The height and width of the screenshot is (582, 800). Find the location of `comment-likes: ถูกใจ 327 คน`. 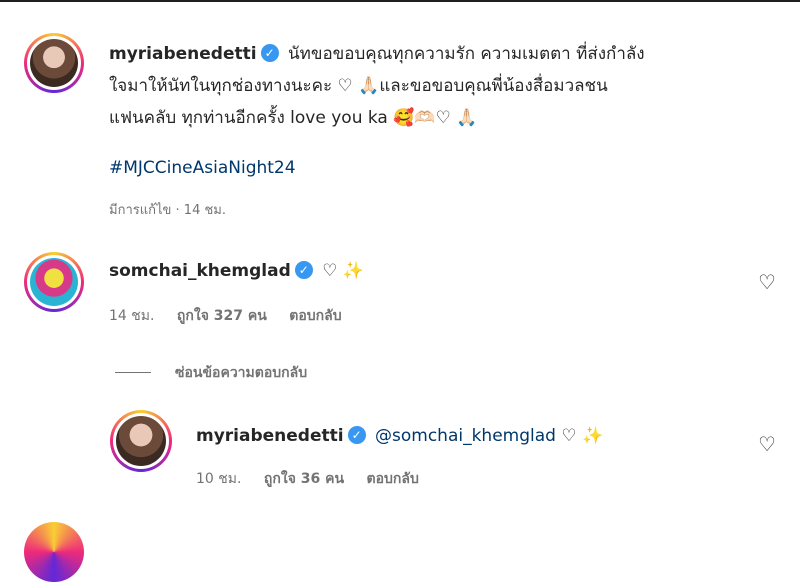

comment-likes: ถูกใจ 327 คน is located at coordinates (222, 316).